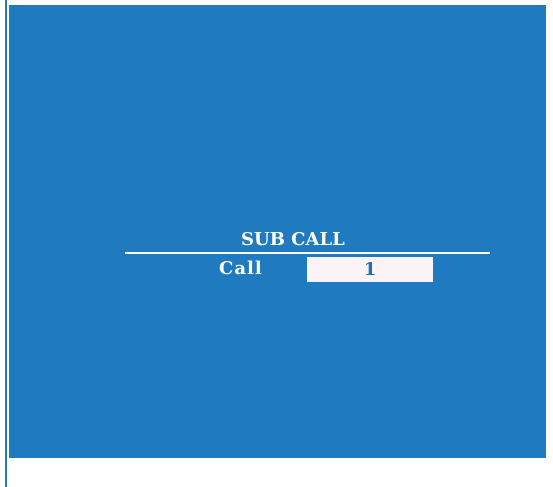 The height and width of the screenshot is (487, 553). Describe the element at coordinates (6, 243) in the screenshot. I see `left-border` at that location.